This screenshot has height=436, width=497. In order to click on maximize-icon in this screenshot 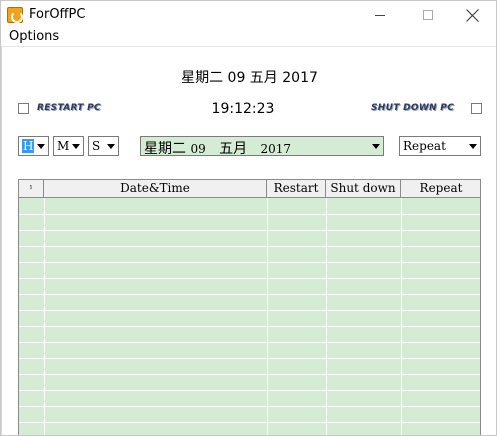, I will do `click(428, 15)`.